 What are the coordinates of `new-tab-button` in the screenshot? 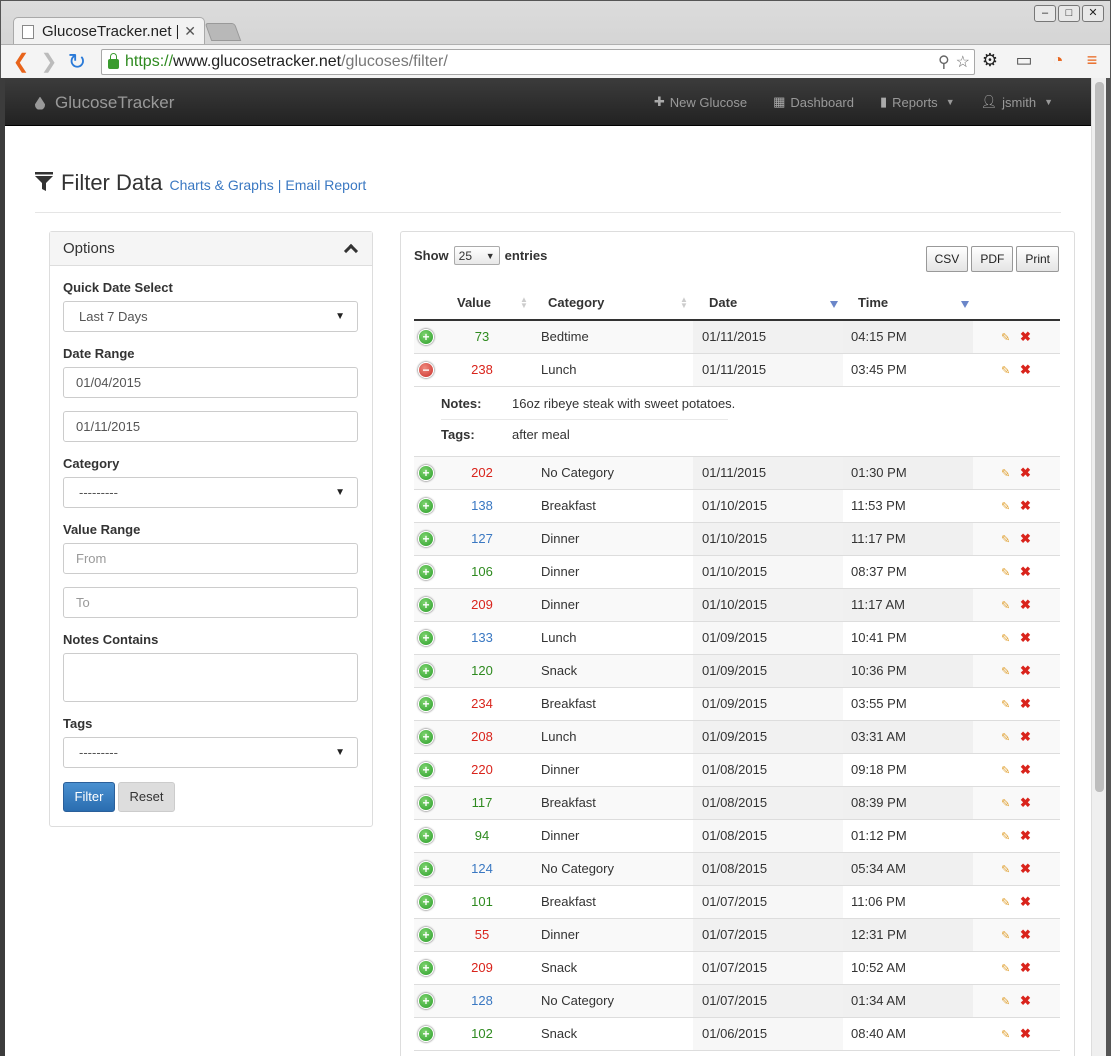 It's located at (223, 32).